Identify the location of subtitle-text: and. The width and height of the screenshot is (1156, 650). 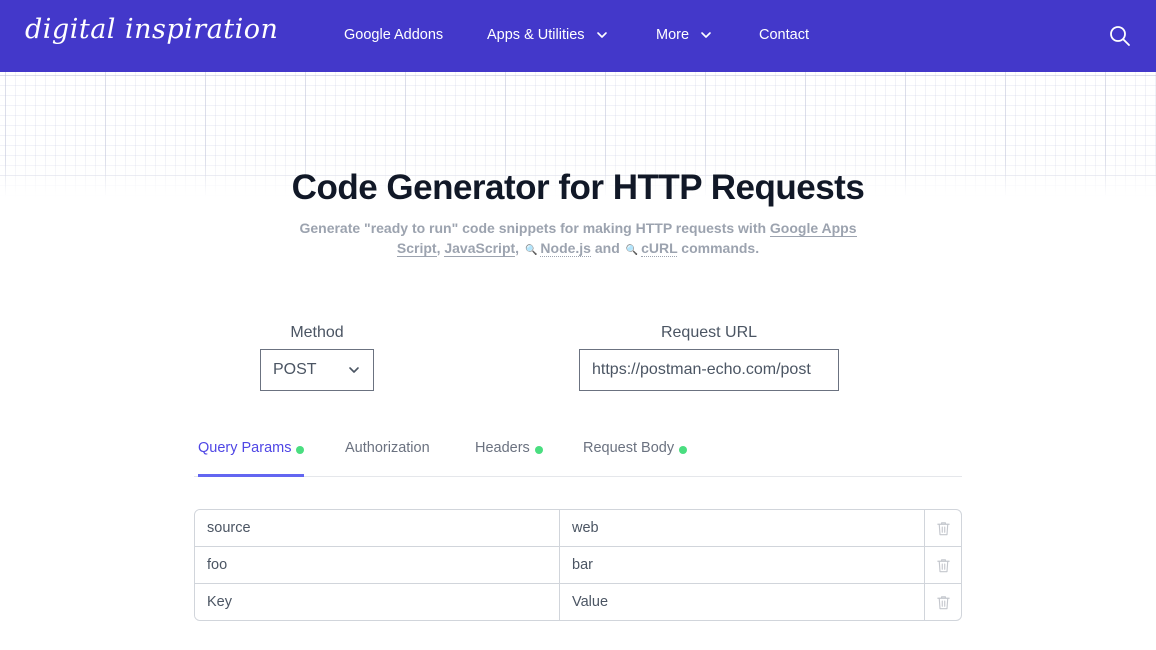
(607, 248).